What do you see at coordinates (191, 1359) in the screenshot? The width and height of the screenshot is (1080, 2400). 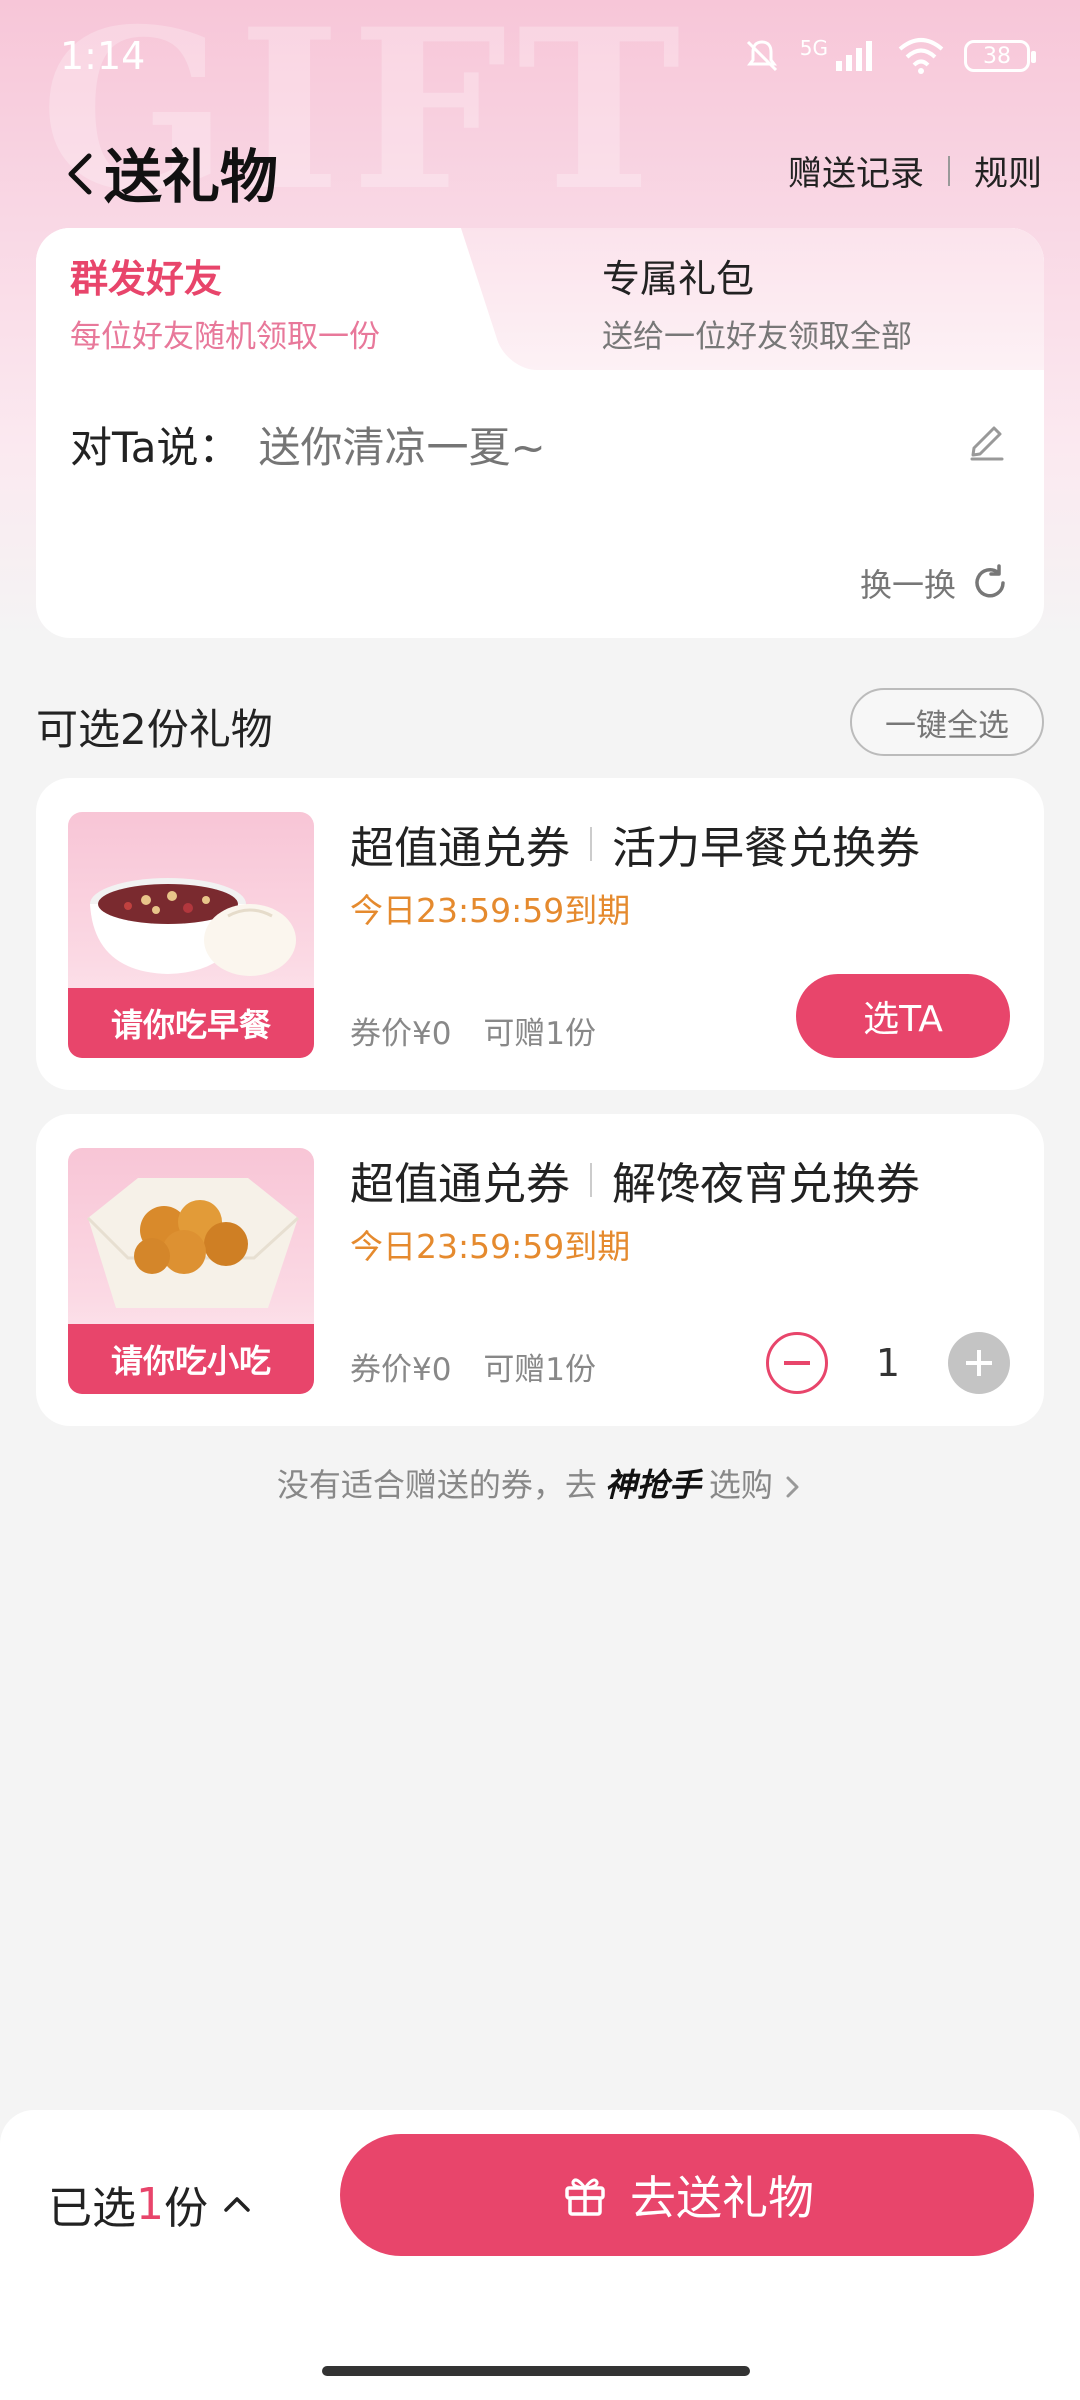 I see `gift-image-caption: 请你吃小吃` at bounding box center [191, 1359].